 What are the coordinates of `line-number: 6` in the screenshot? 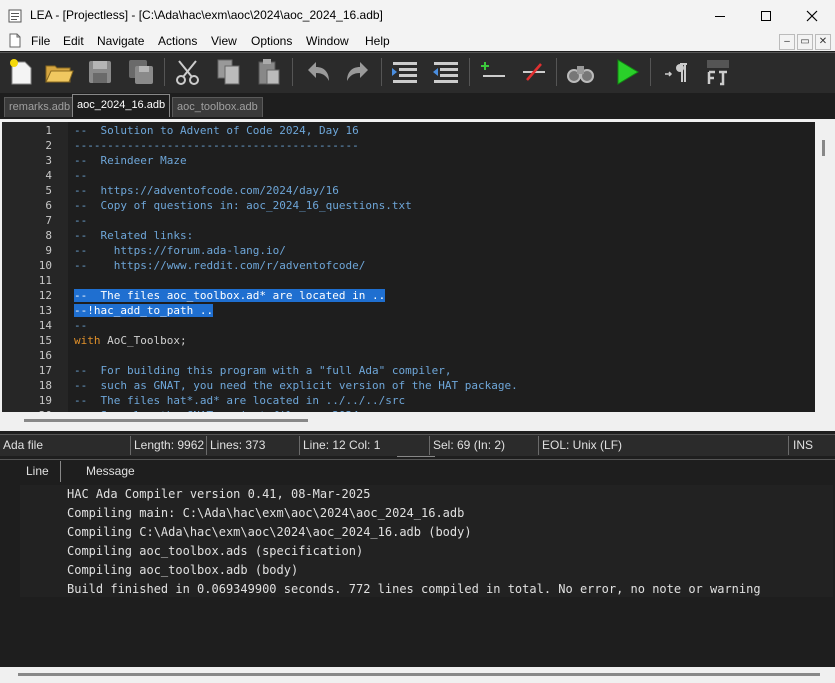 It's located at (48, 205).